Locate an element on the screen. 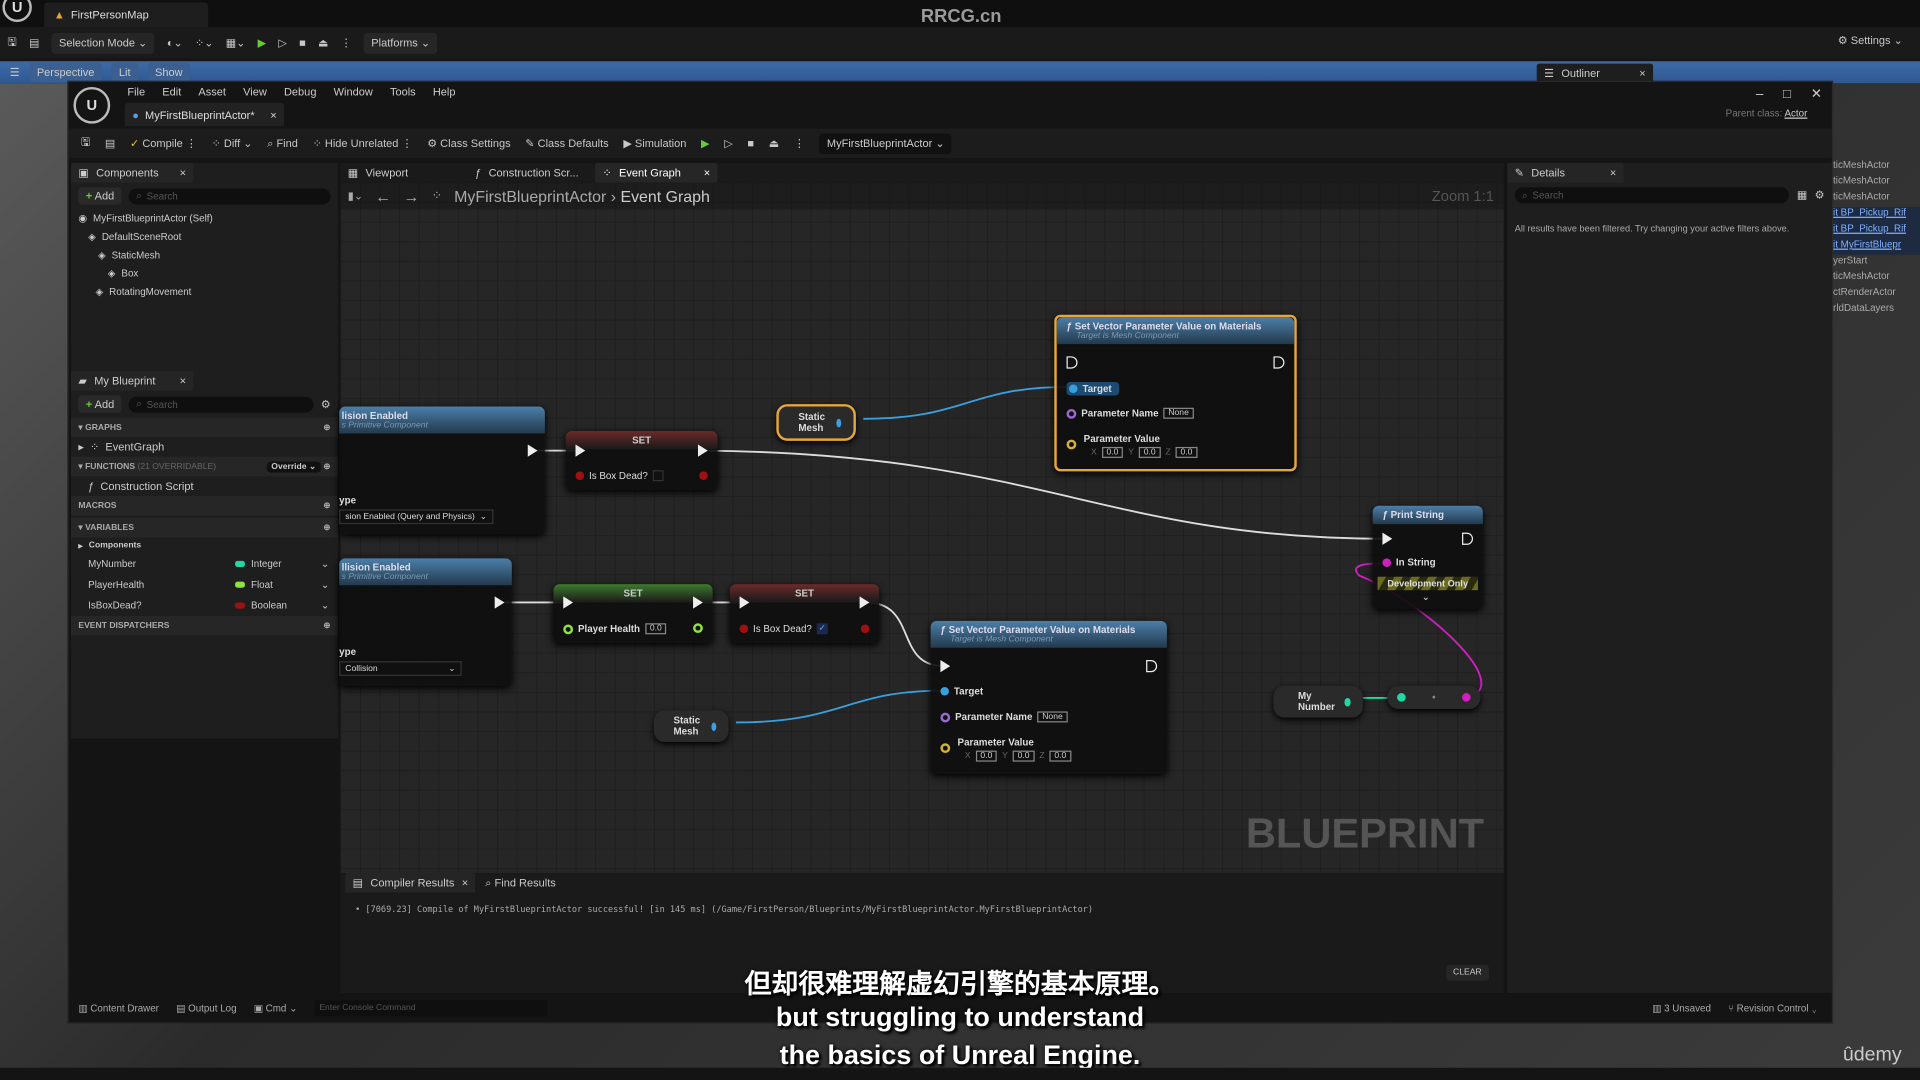  override-dropdown: Override ⌄ is located at coordinates (294, 467).